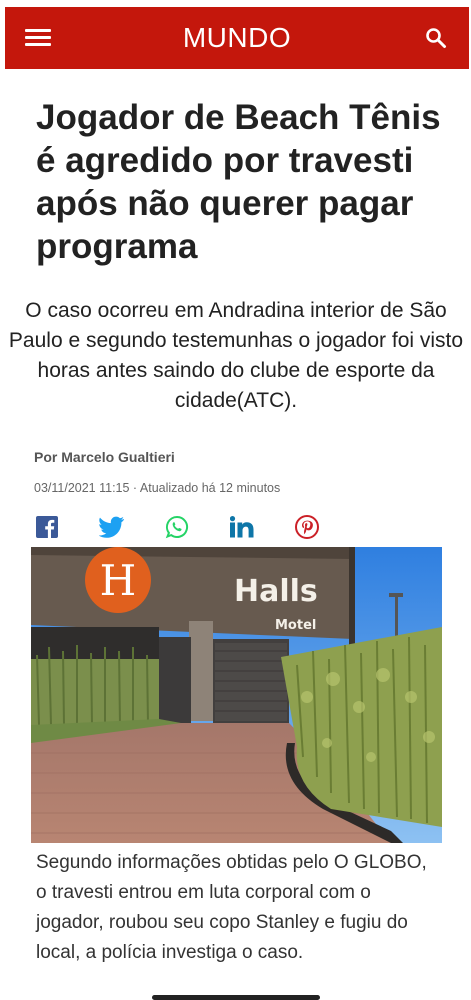 This screenshot has width=471, height=1000. Describe the element at coordinates (118, 580) in the screenshot. I see `motel-logo-letter: H` at that location.